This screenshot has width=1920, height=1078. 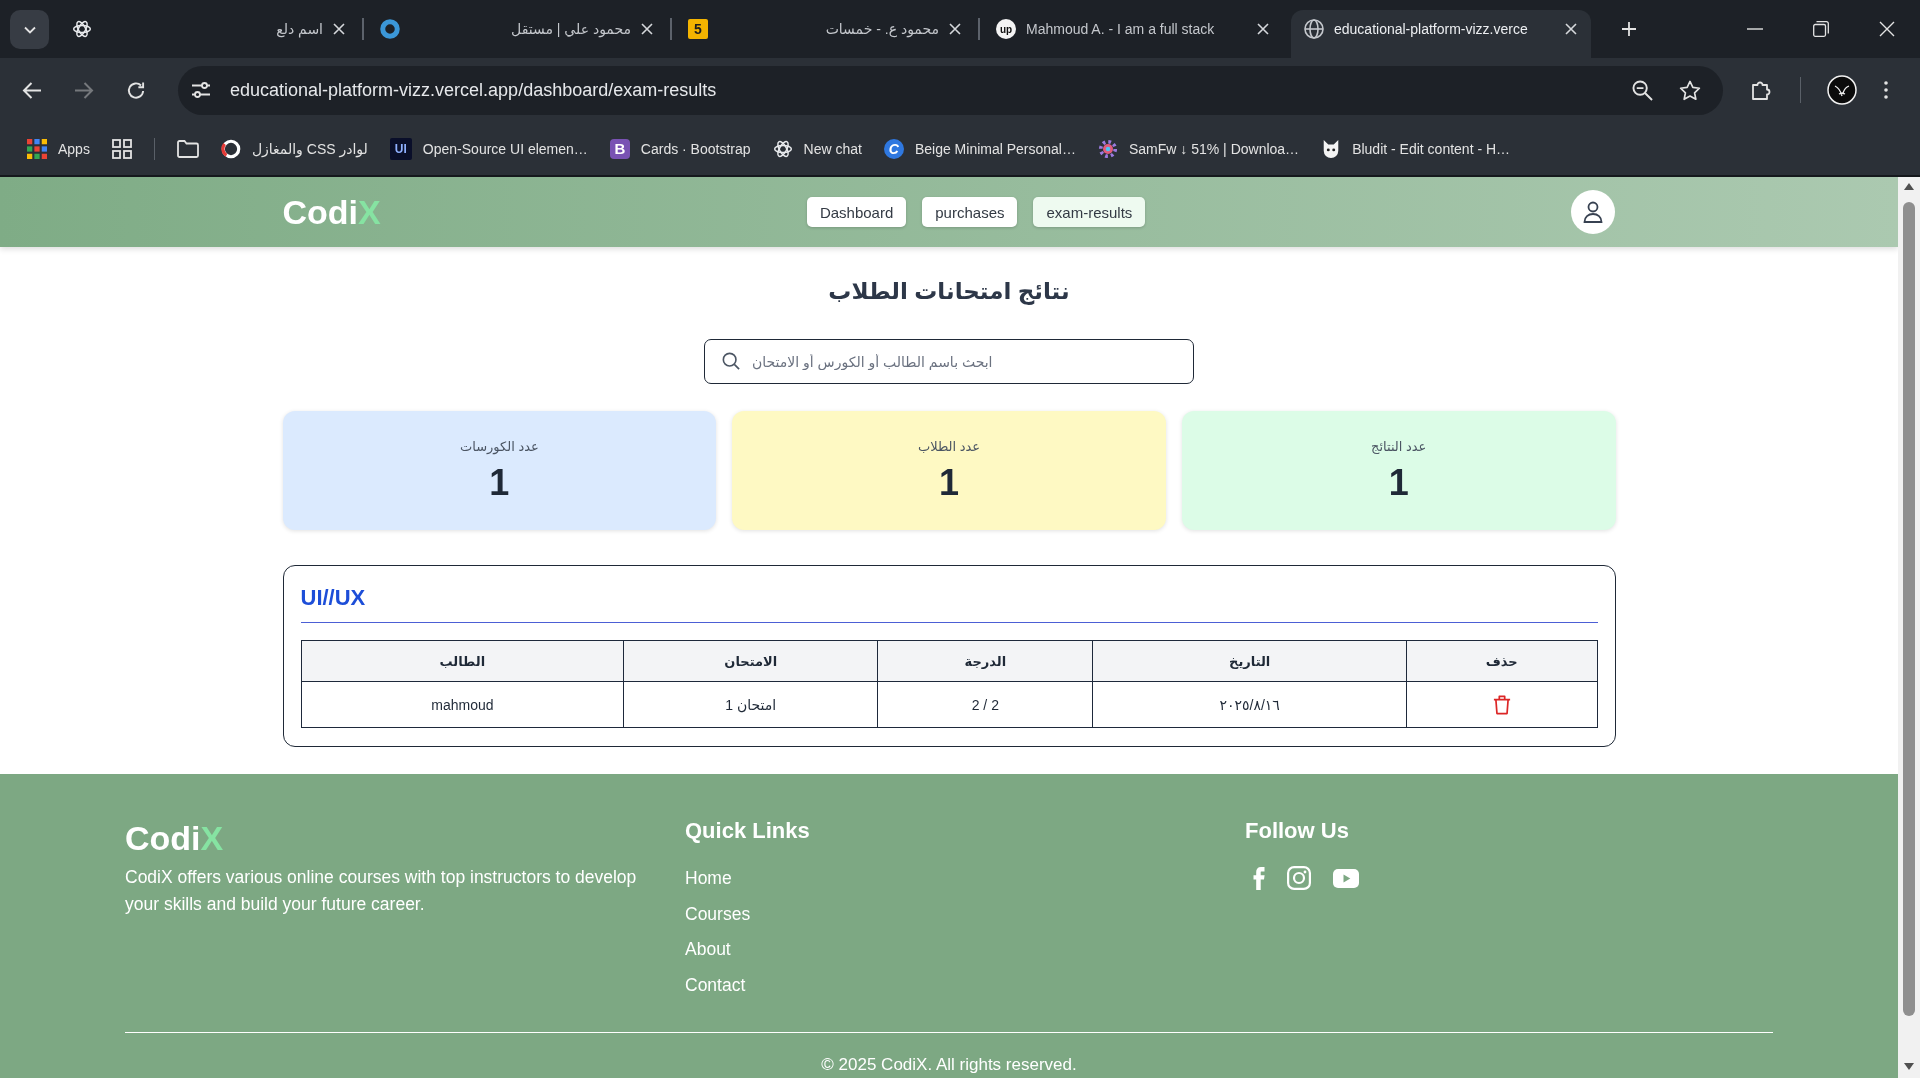 What do you see at coordinates (400, 148) in the screenshot?
I see `letters-tile-icon: UI` at bounding box center [400, 148].